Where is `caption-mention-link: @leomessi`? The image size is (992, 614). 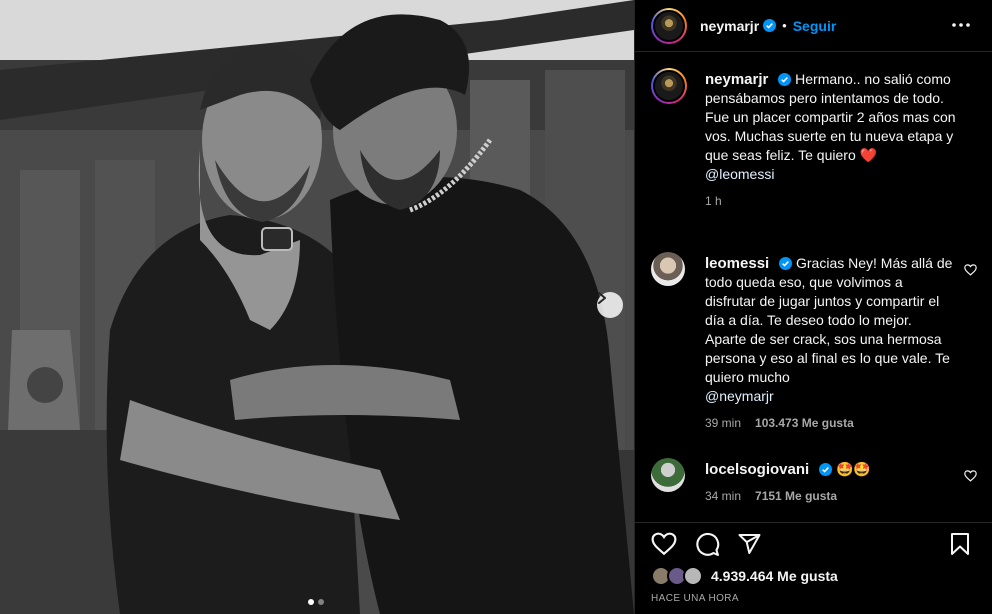 caption-mention-link: @leomessi is located at coordinates (739, 174).